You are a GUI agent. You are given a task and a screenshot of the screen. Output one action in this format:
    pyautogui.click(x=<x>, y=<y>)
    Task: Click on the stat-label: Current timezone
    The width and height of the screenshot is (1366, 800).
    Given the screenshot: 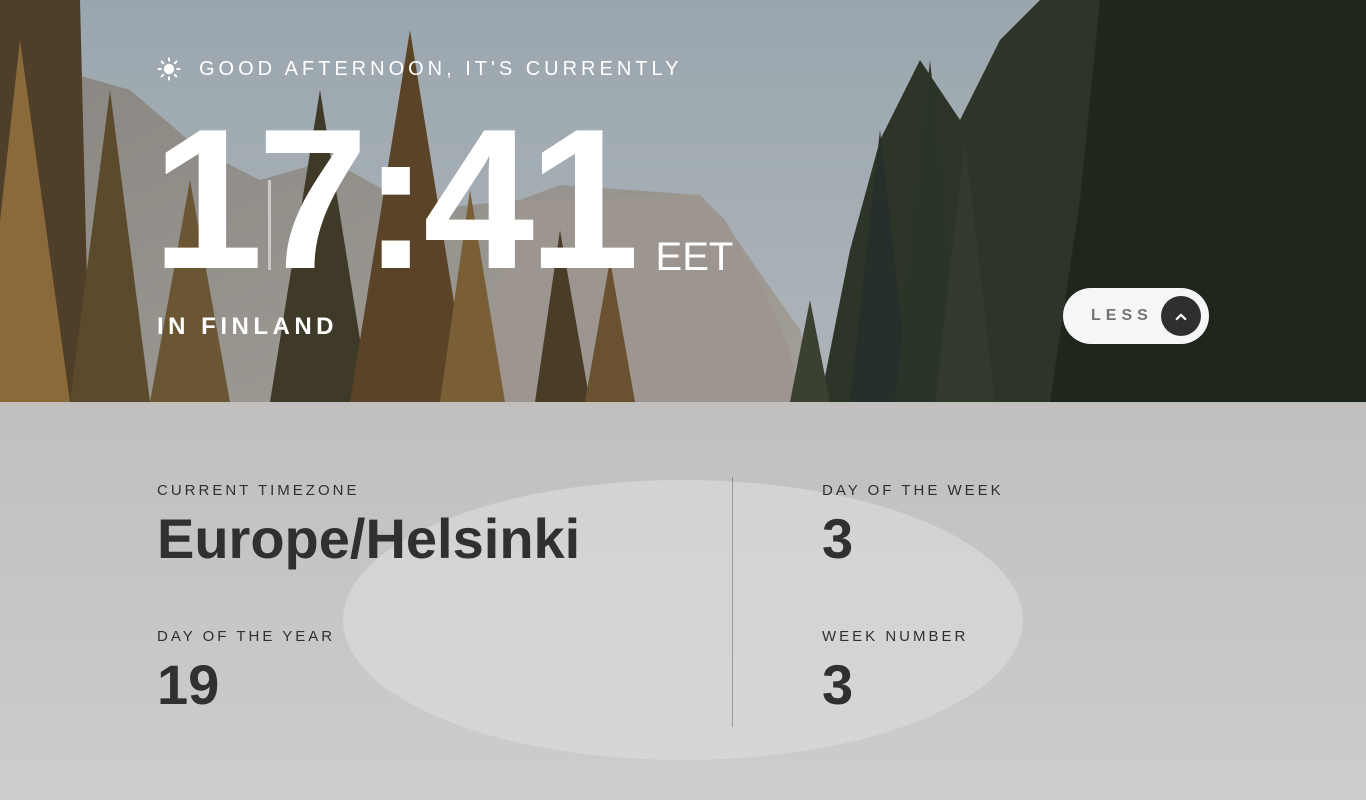 What is the action you would take?
    pyautogui.click(x=258, y=490)
    